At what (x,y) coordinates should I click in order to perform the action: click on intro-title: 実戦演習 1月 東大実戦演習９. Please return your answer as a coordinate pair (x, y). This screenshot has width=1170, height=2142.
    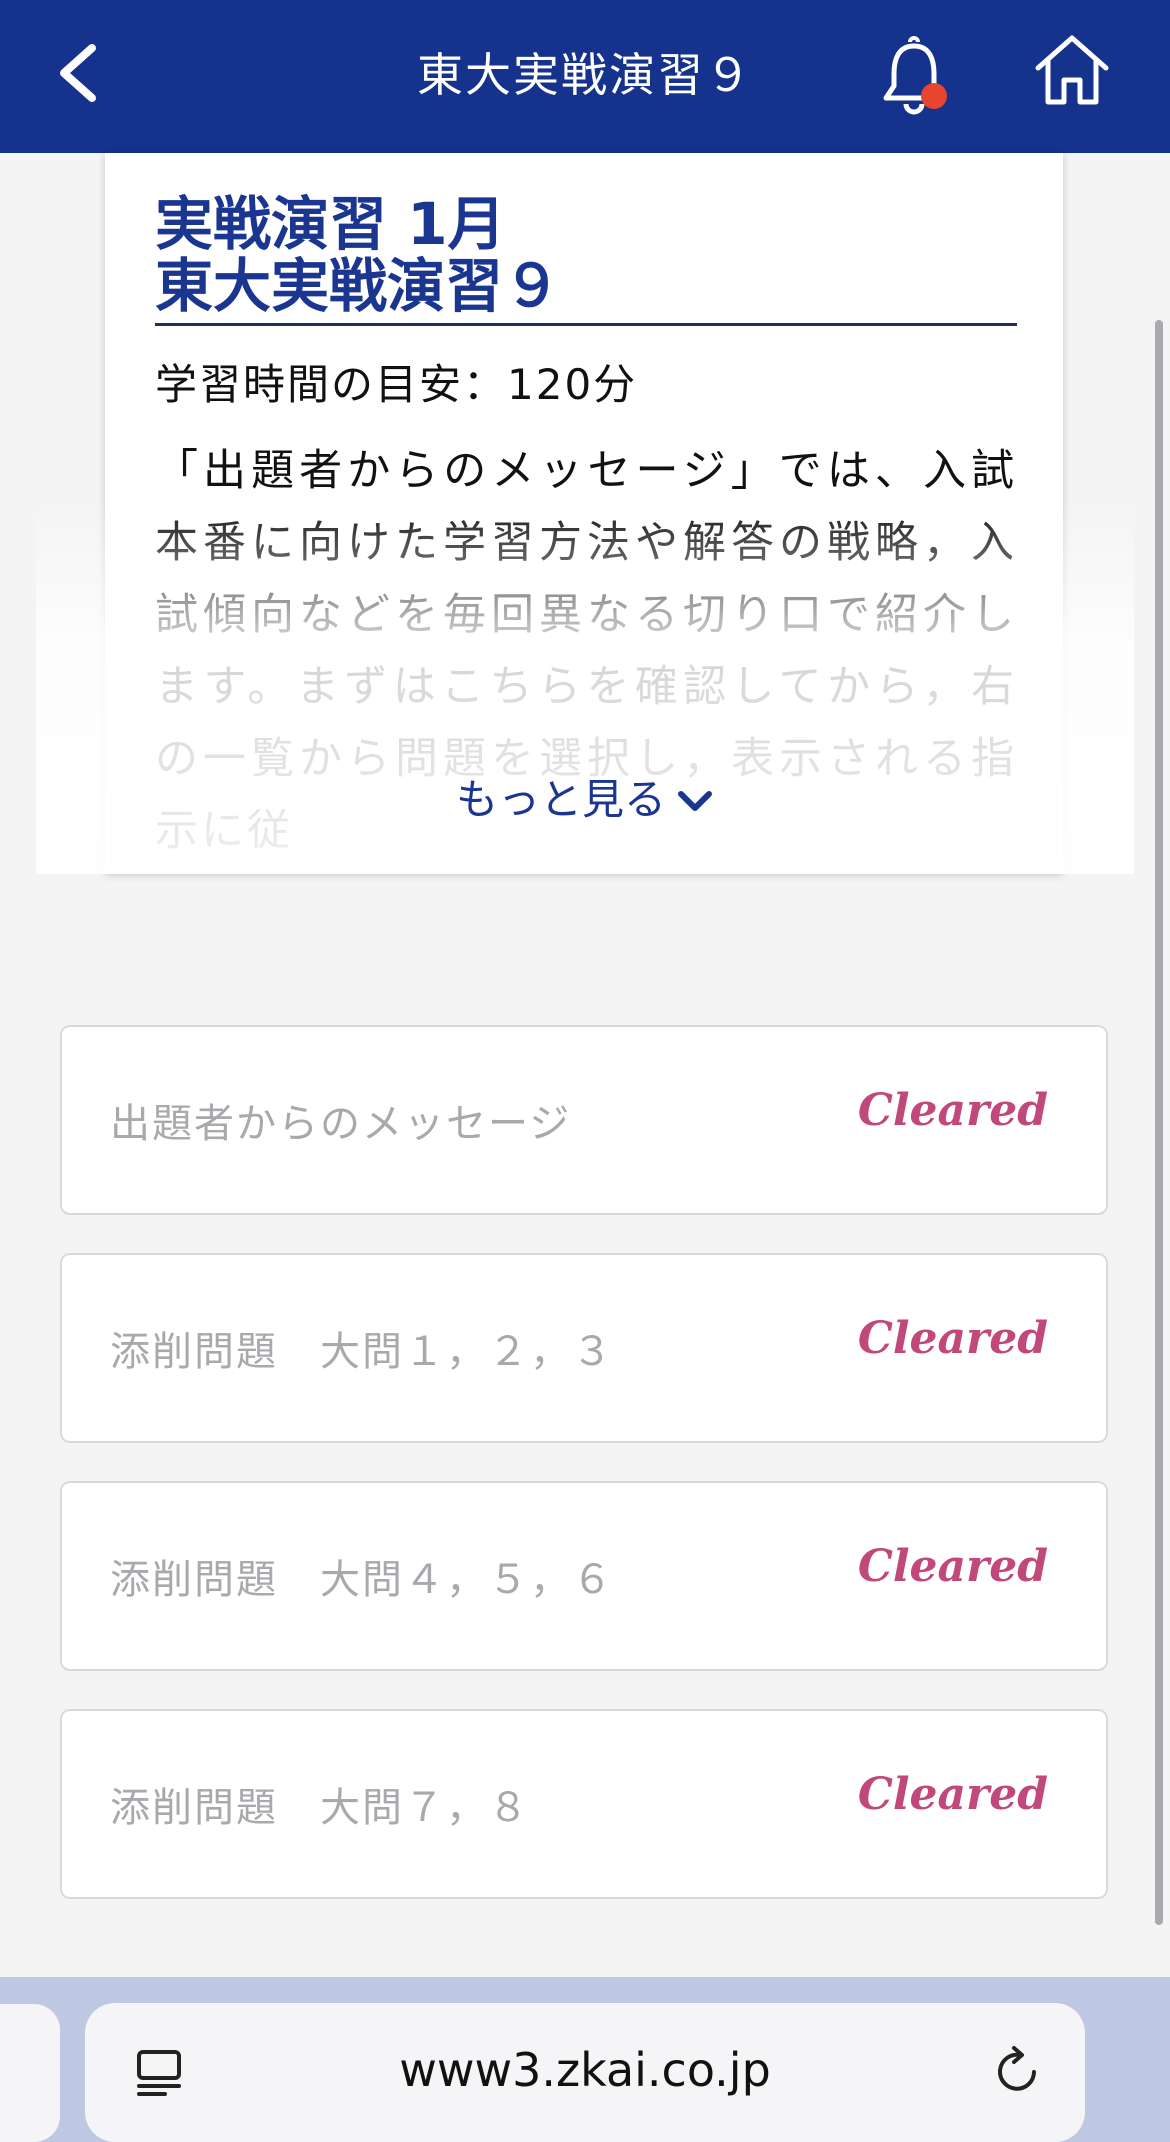
    Looking at the image, I should click on (586, 259).